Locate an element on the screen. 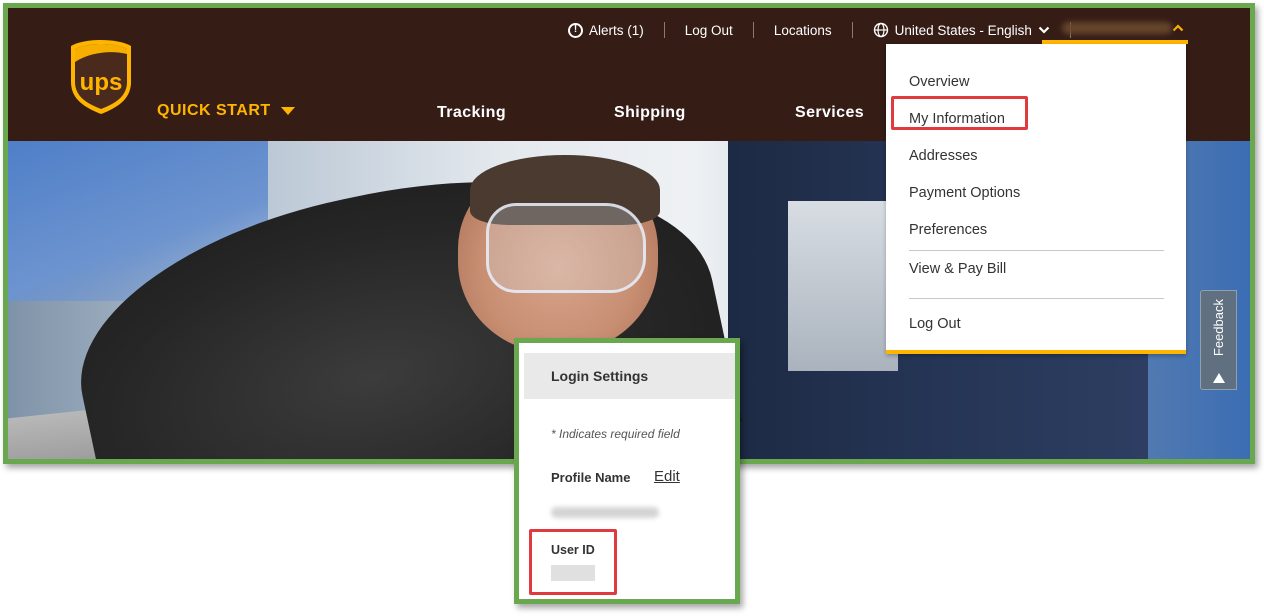 The width and height of the screenshot is (1264, 616). ups-shield-logo: ups is located at coordinates (101, 77).